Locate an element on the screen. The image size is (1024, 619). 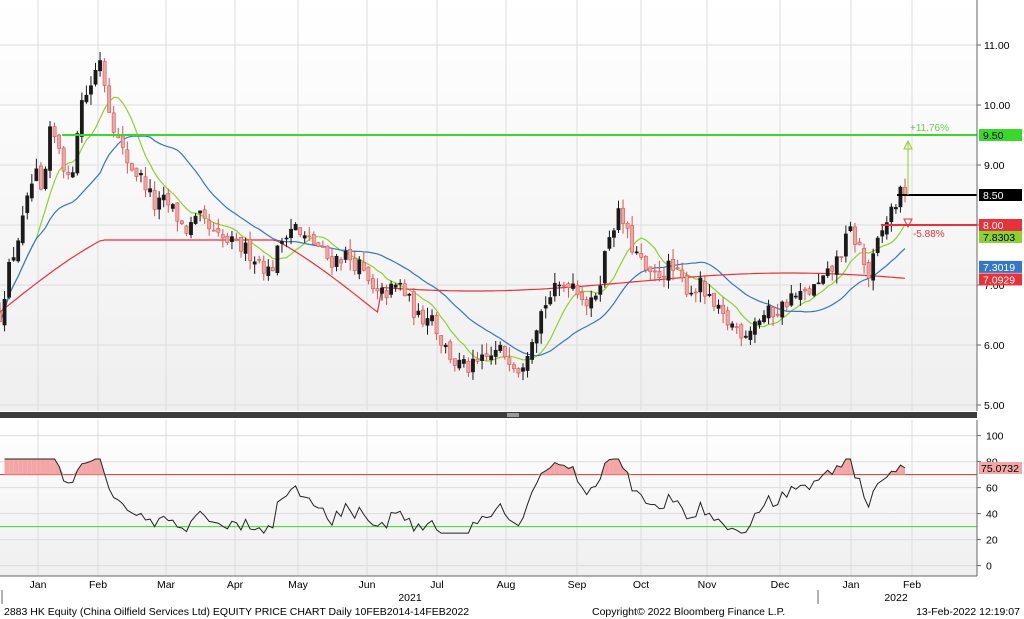
panel-splitter is located at coordinates (488, 415).